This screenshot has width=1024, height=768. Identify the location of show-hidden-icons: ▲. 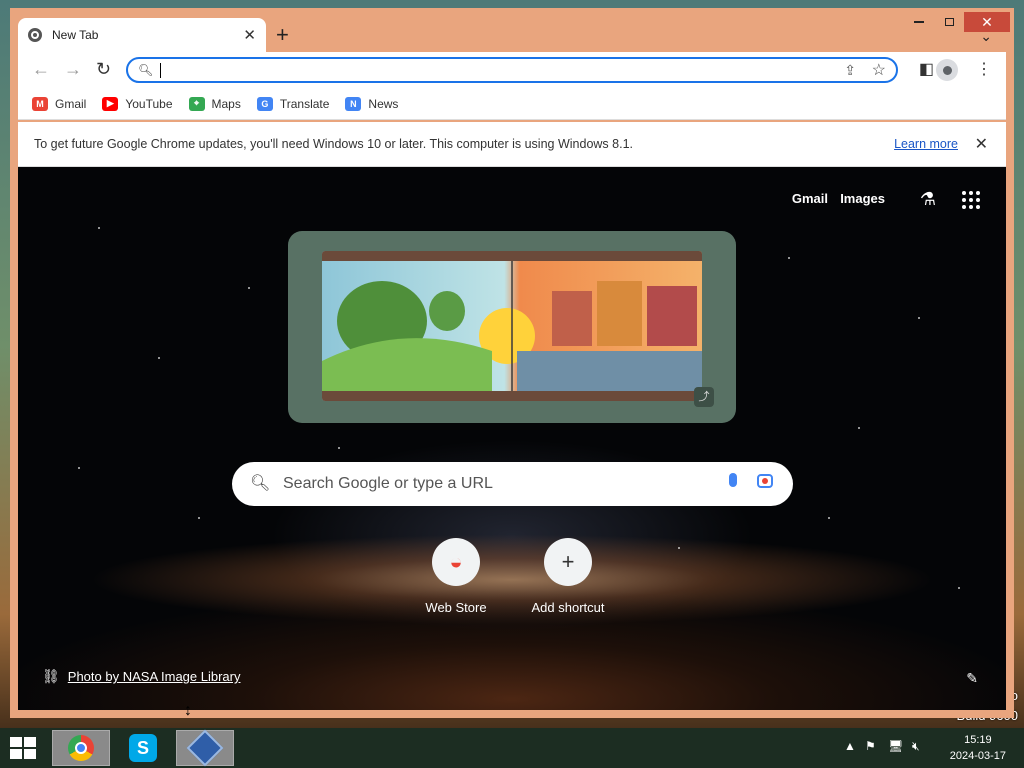
(850, 746).